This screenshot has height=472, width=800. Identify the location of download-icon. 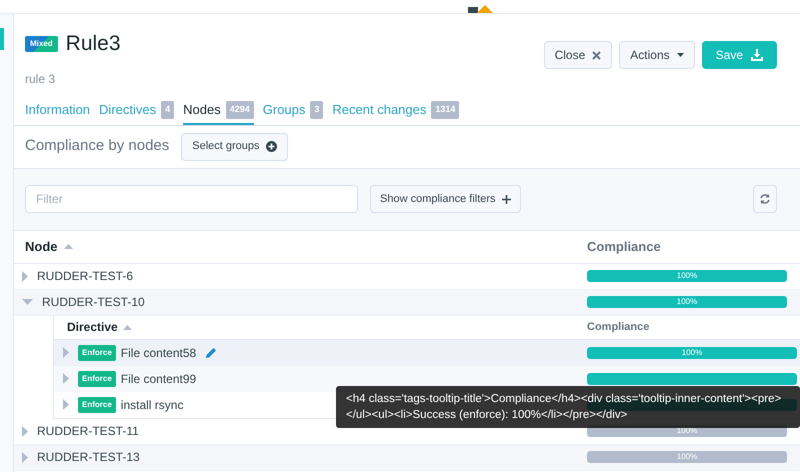
(757, 55).